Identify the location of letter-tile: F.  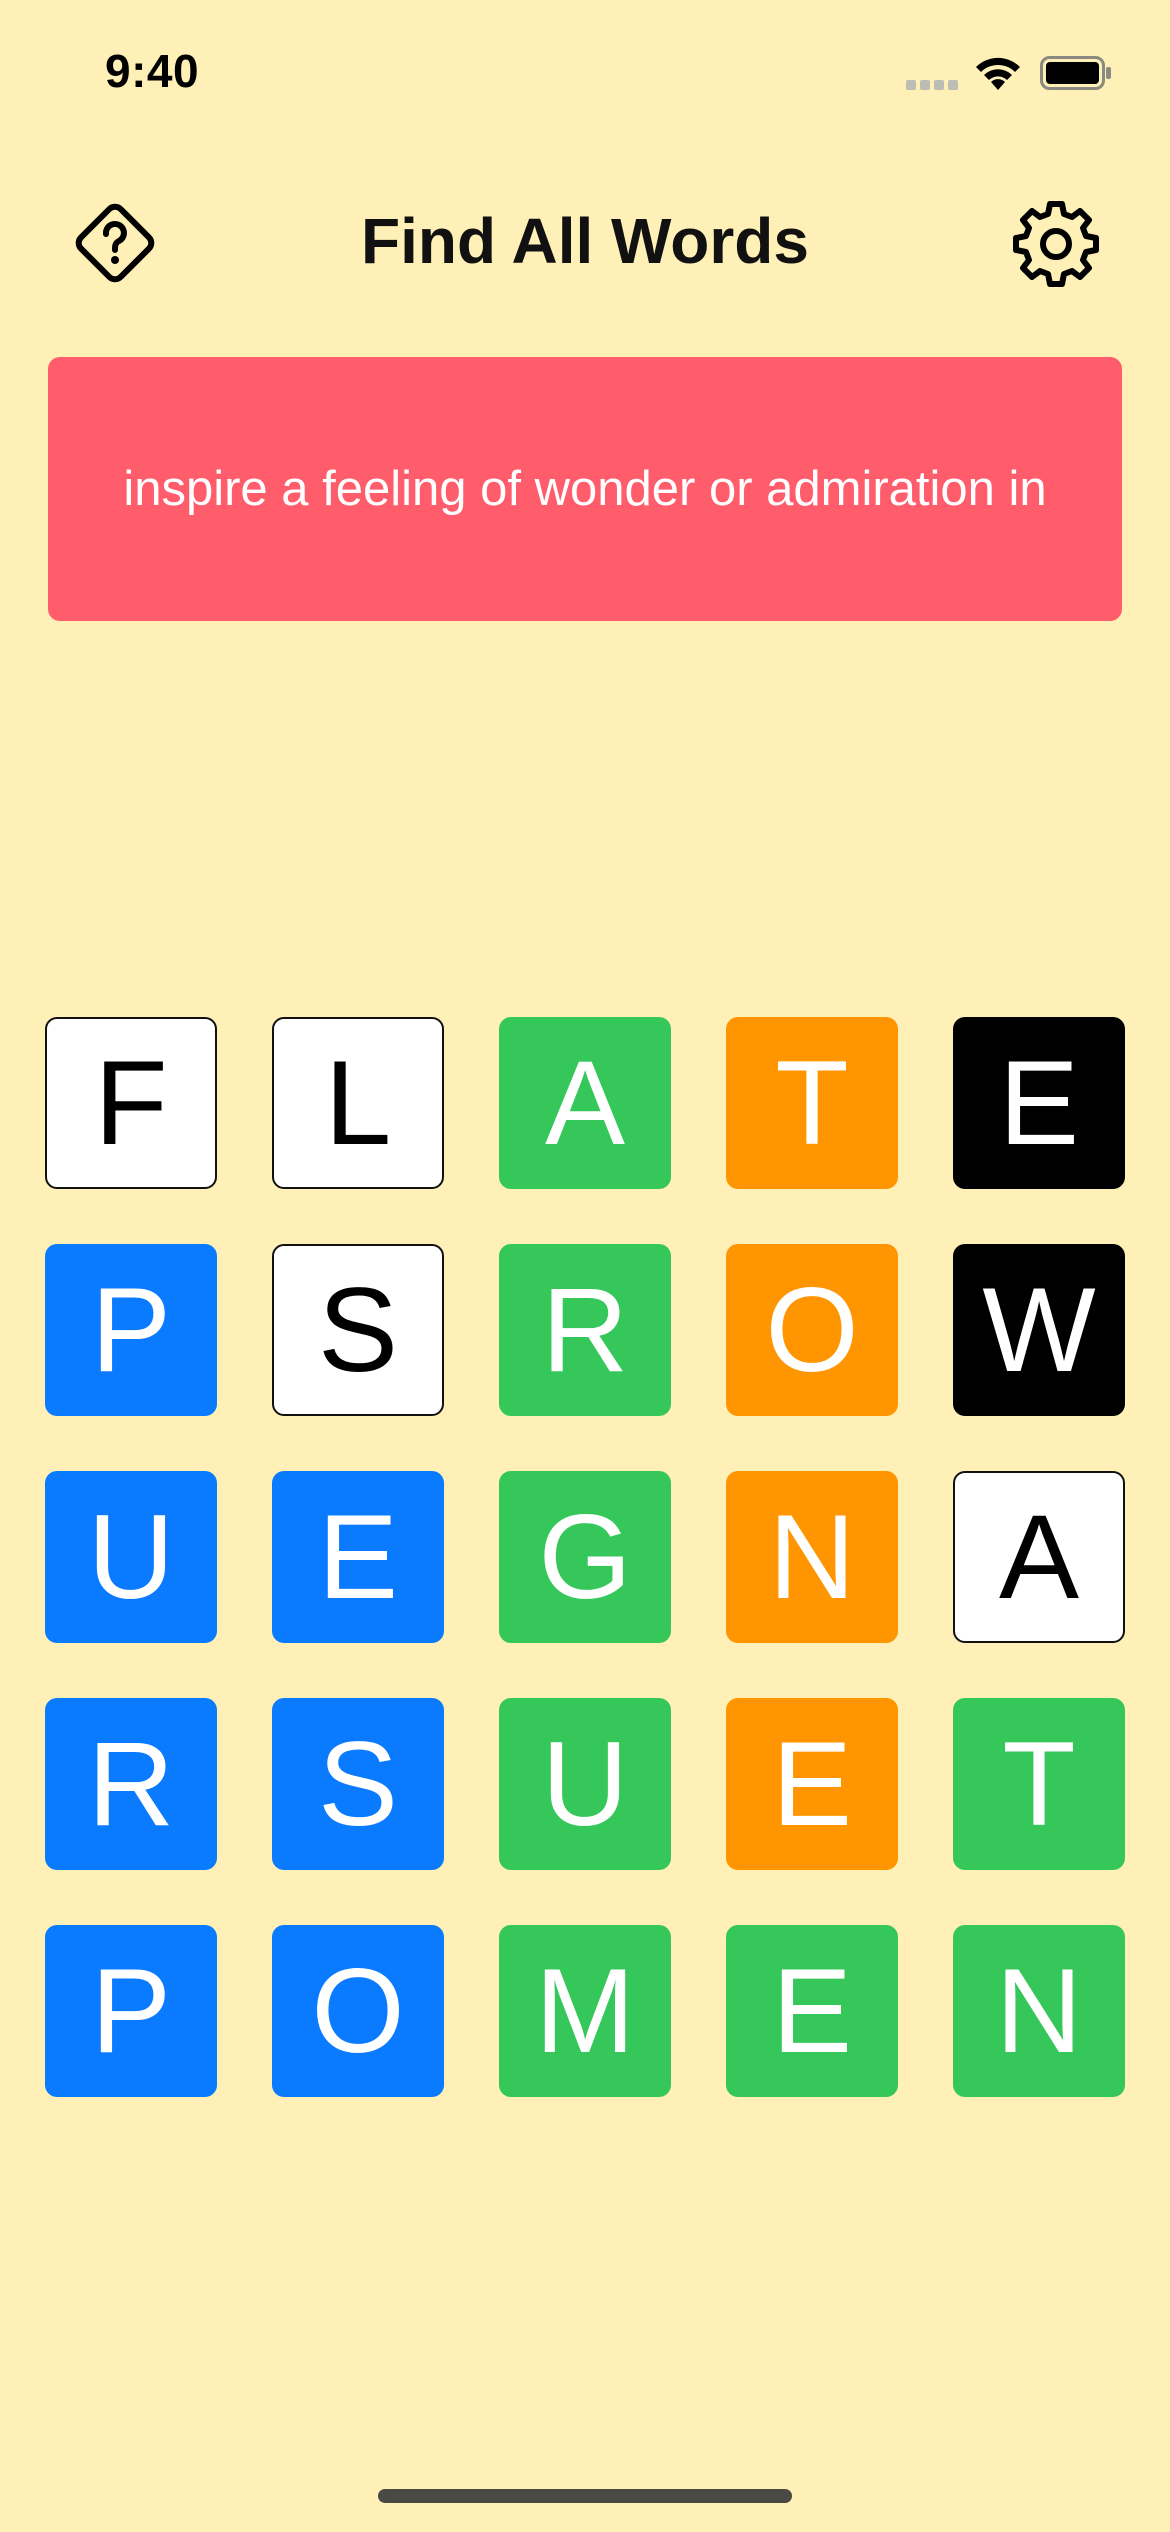
(131, 1103).